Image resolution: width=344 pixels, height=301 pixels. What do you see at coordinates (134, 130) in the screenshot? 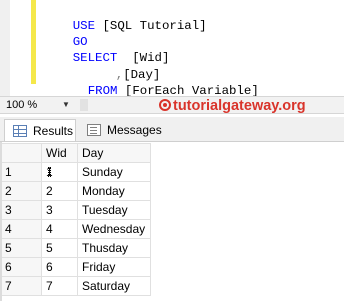
I see `tab-messages-label: Messages` at bounding box center [134, 130].